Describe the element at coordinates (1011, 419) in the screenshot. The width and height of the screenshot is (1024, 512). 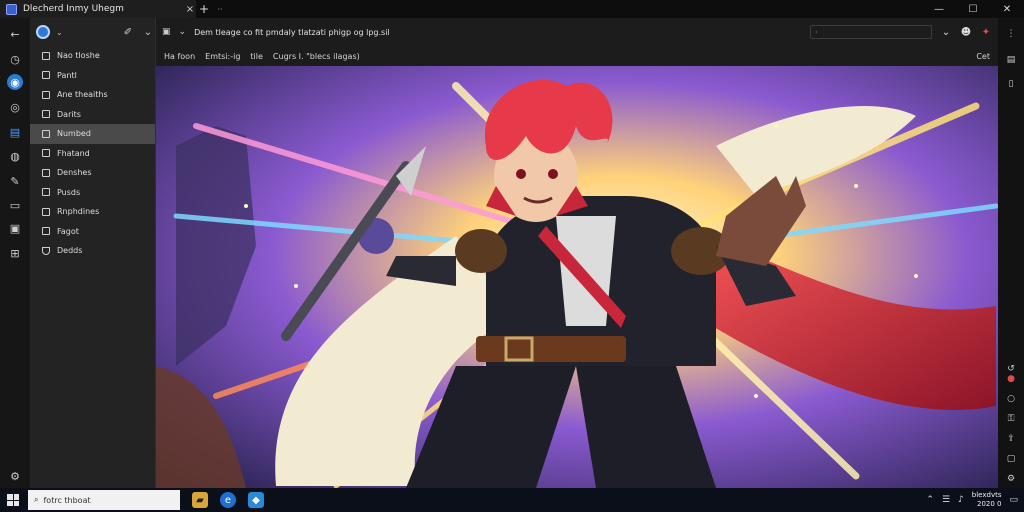
I see `lock-icon: ⚿` at that location.